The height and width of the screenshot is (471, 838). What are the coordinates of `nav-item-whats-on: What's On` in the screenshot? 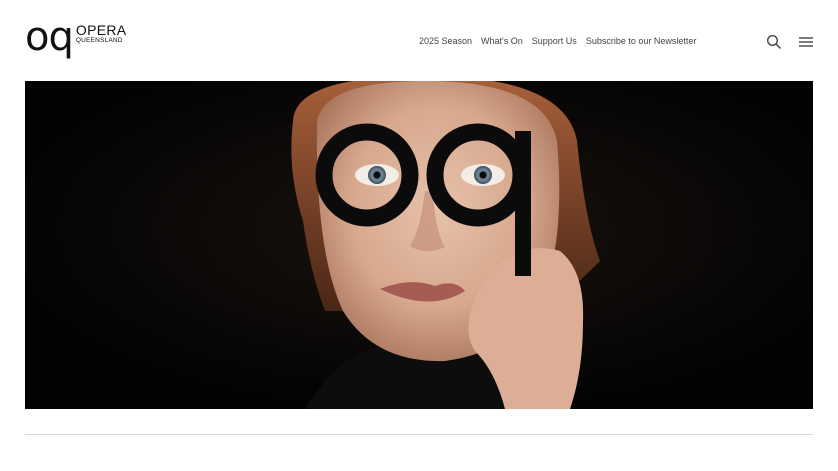 It's located at (502, 41).